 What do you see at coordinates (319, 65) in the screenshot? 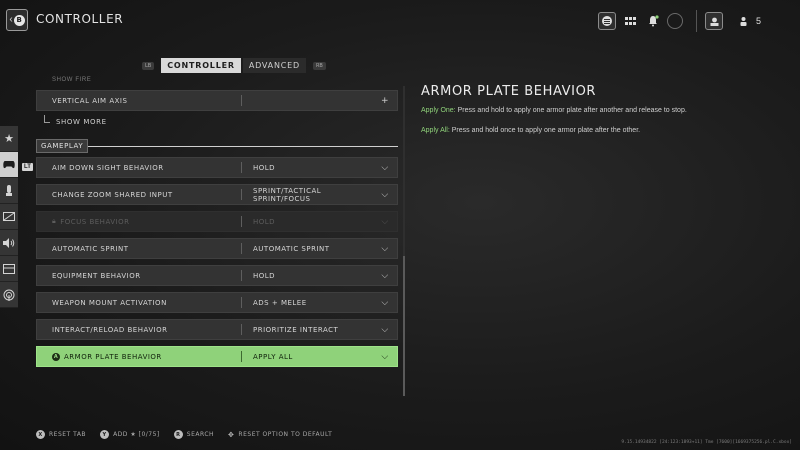
I see `rb-button-icon: RB` at bounding box center [319, 65].